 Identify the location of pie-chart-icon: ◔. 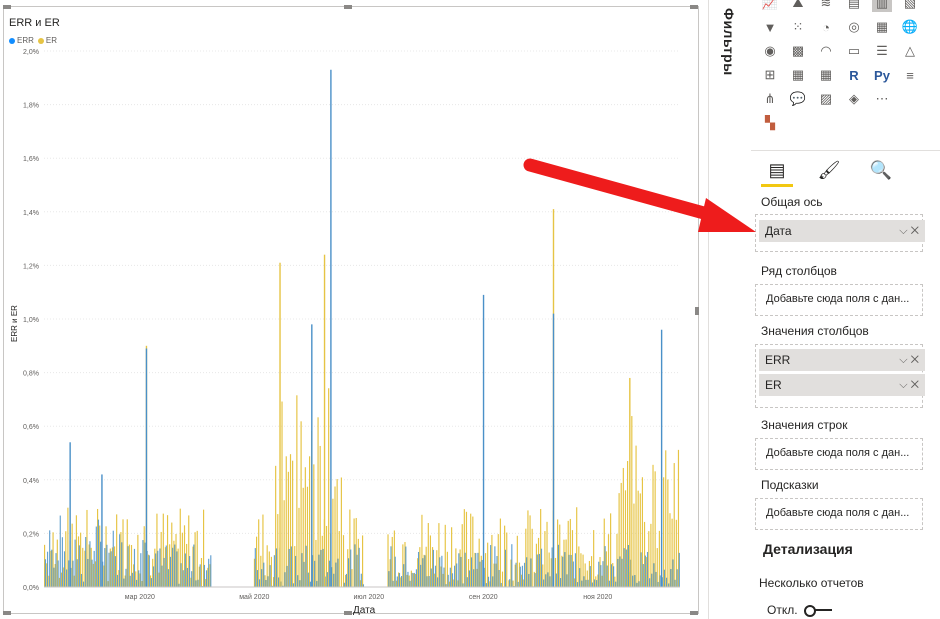
(826, 27).